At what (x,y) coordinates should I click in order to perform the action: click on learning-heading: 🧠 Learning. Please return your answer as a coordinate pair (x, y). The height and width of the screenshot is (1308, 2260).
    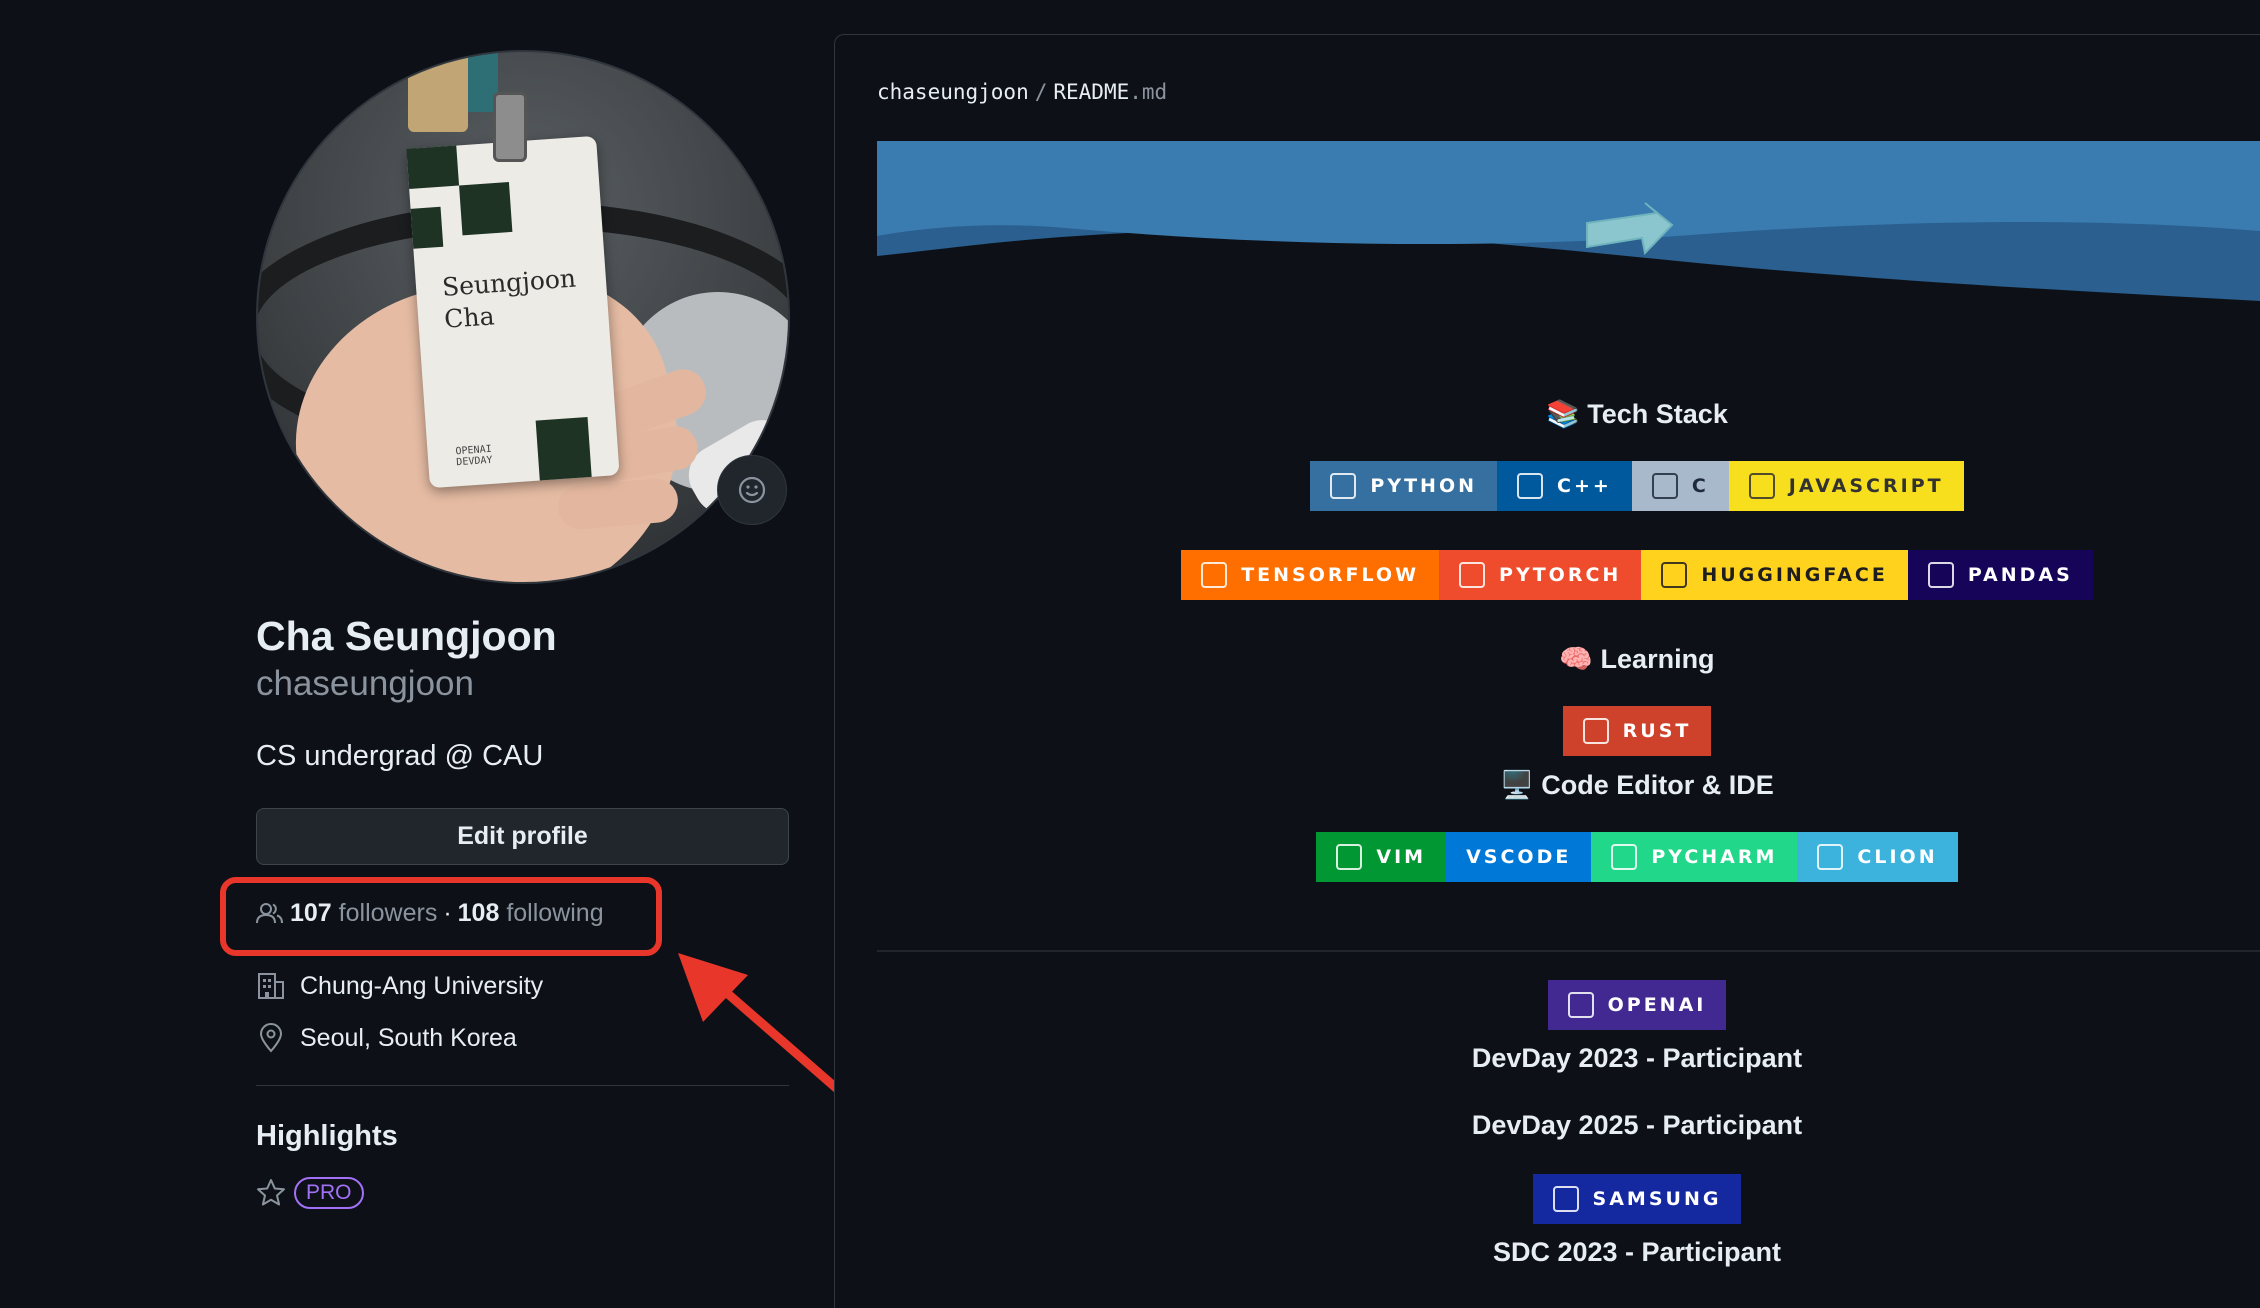
    Looking at the image, I should click on (1637, 659).